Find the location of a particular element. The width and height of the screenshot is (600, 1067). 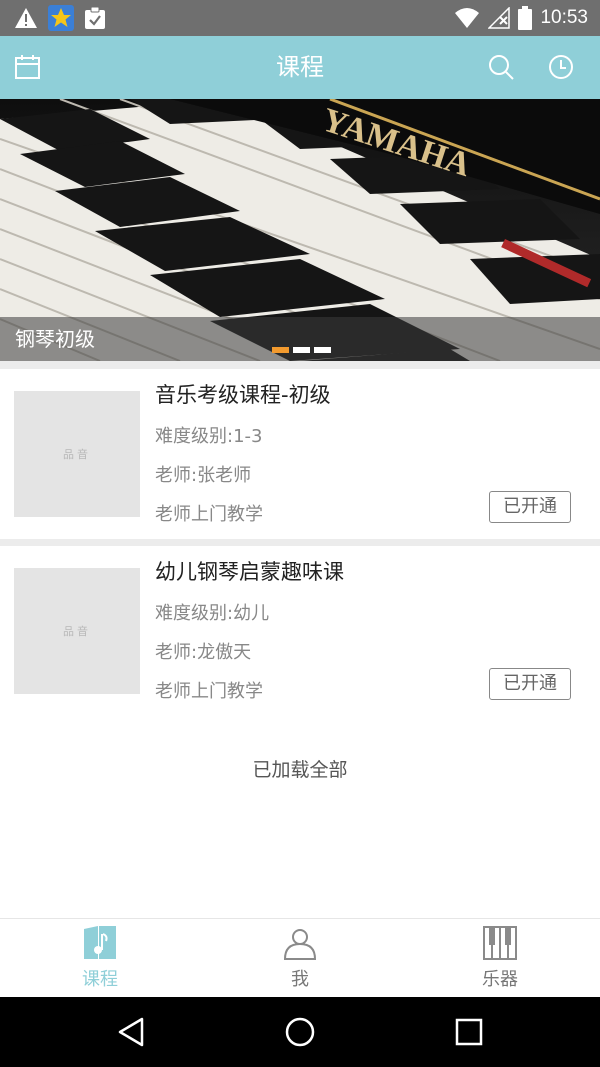

course-level: 难度级别:幼儿 is located at coordinates (212, 613).